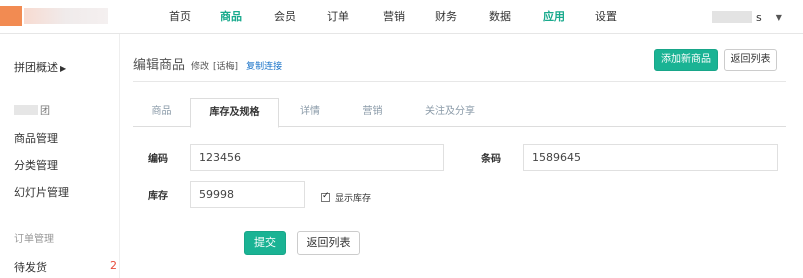 Image resolution: width=803 pixels, height=278 pixels. What do you see at coordinates (650, 157) in the screenshot?
I see `barcode-input` at bounding box center [650, 157].